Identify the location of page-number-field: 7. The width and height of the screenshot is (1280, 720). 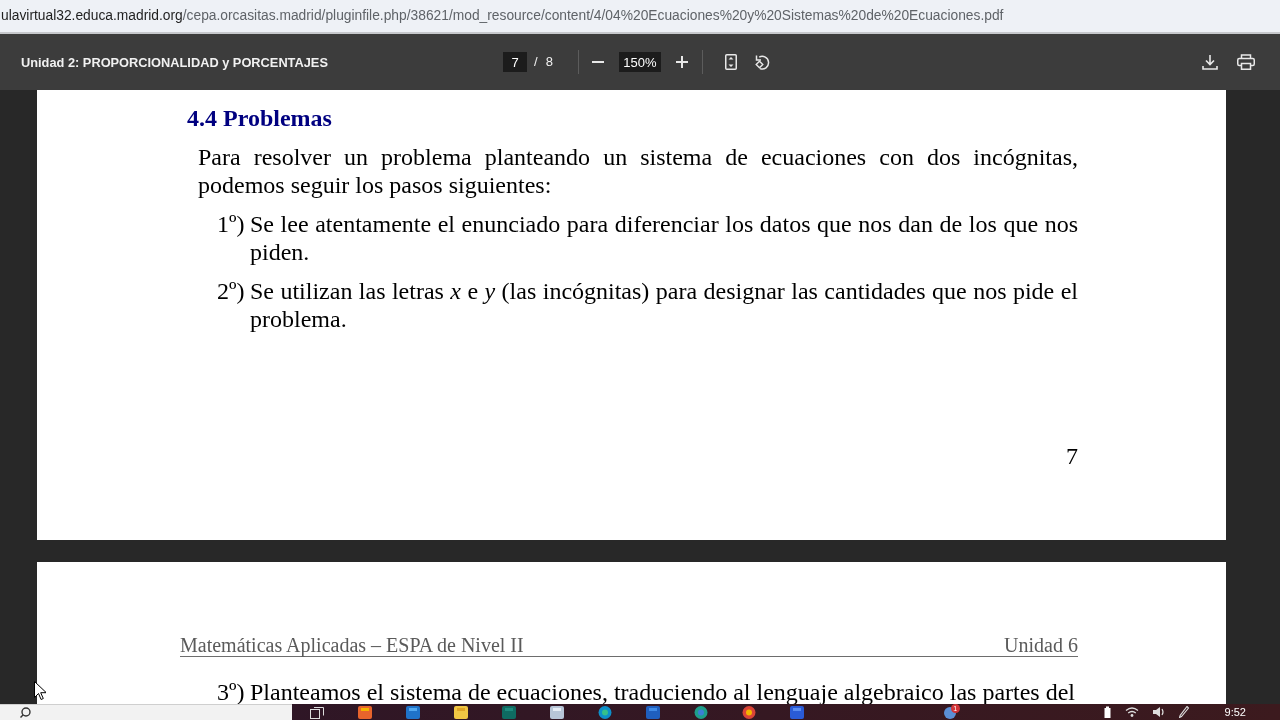
(515, 62).